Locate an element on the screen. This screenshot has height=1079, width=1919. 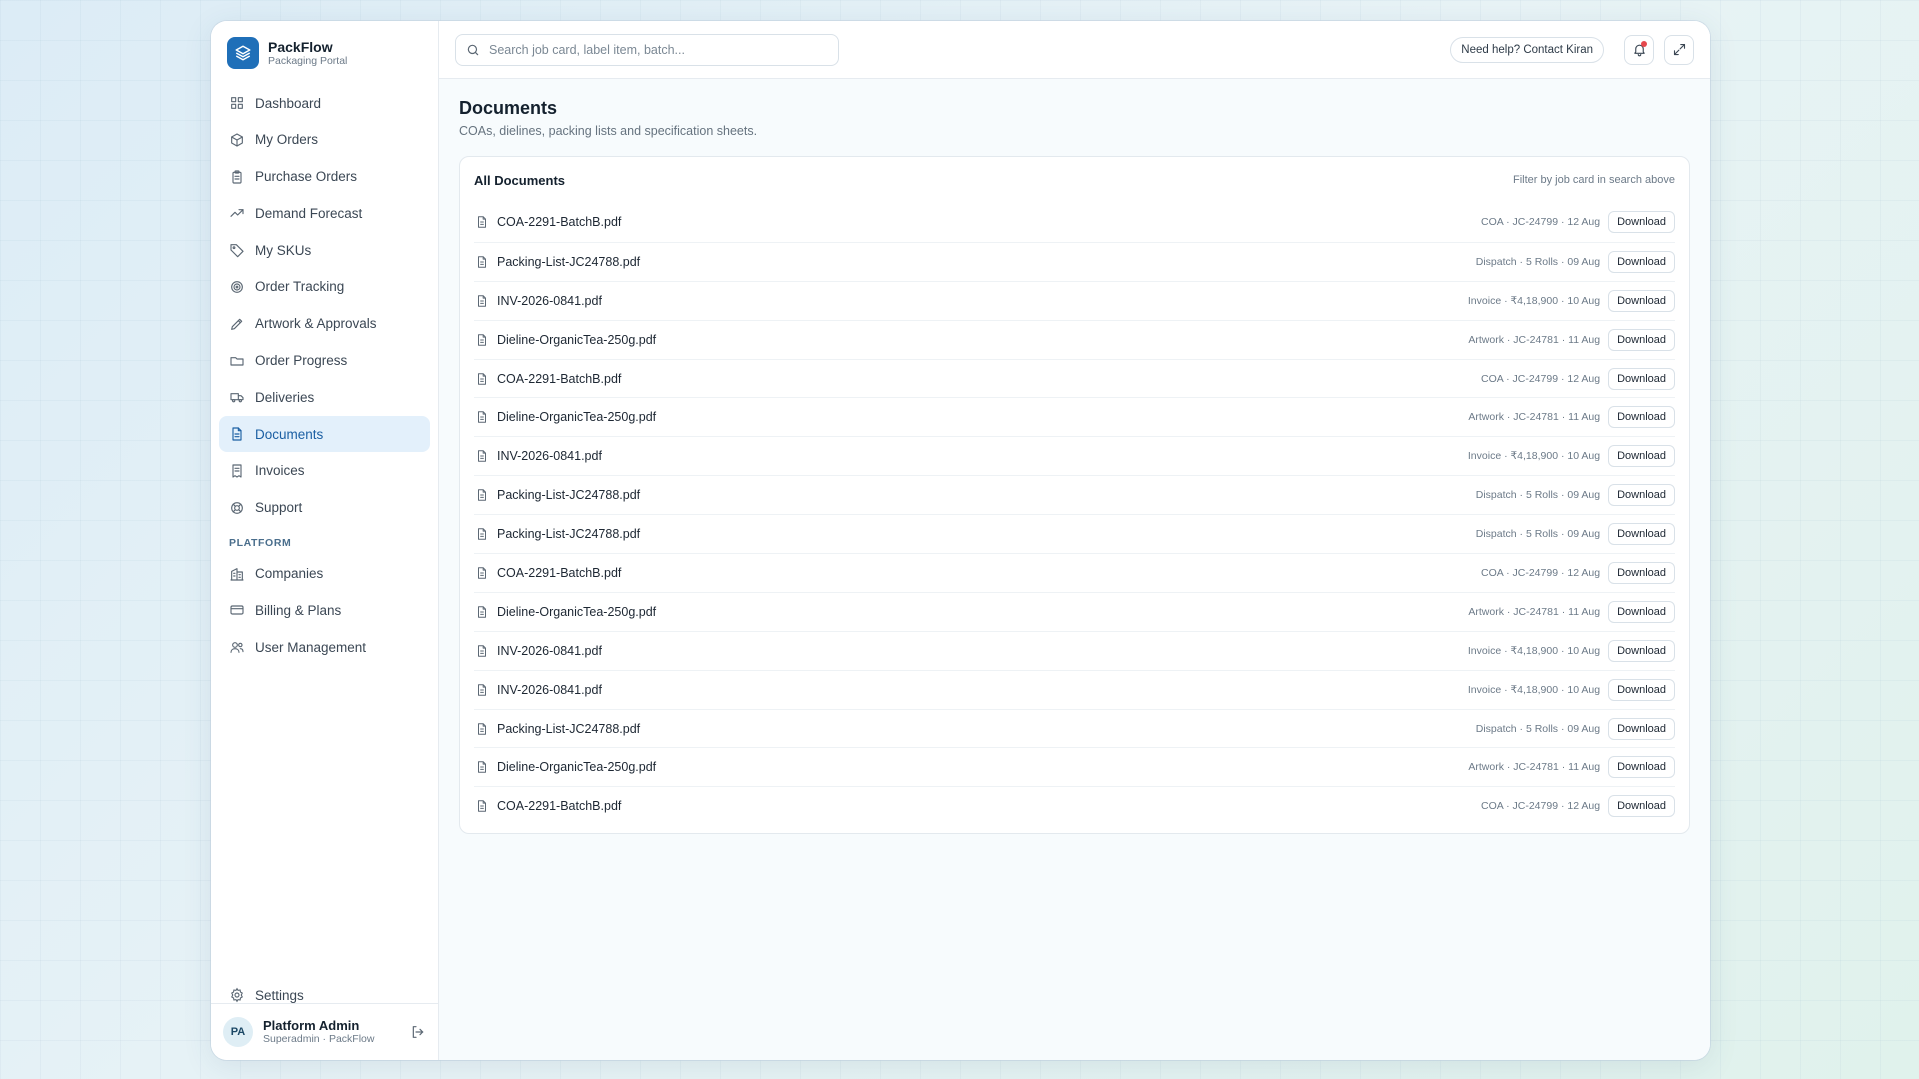
sidebar-item-billing-and-plans: Billing & Plans is located at coordinates (324, 610).